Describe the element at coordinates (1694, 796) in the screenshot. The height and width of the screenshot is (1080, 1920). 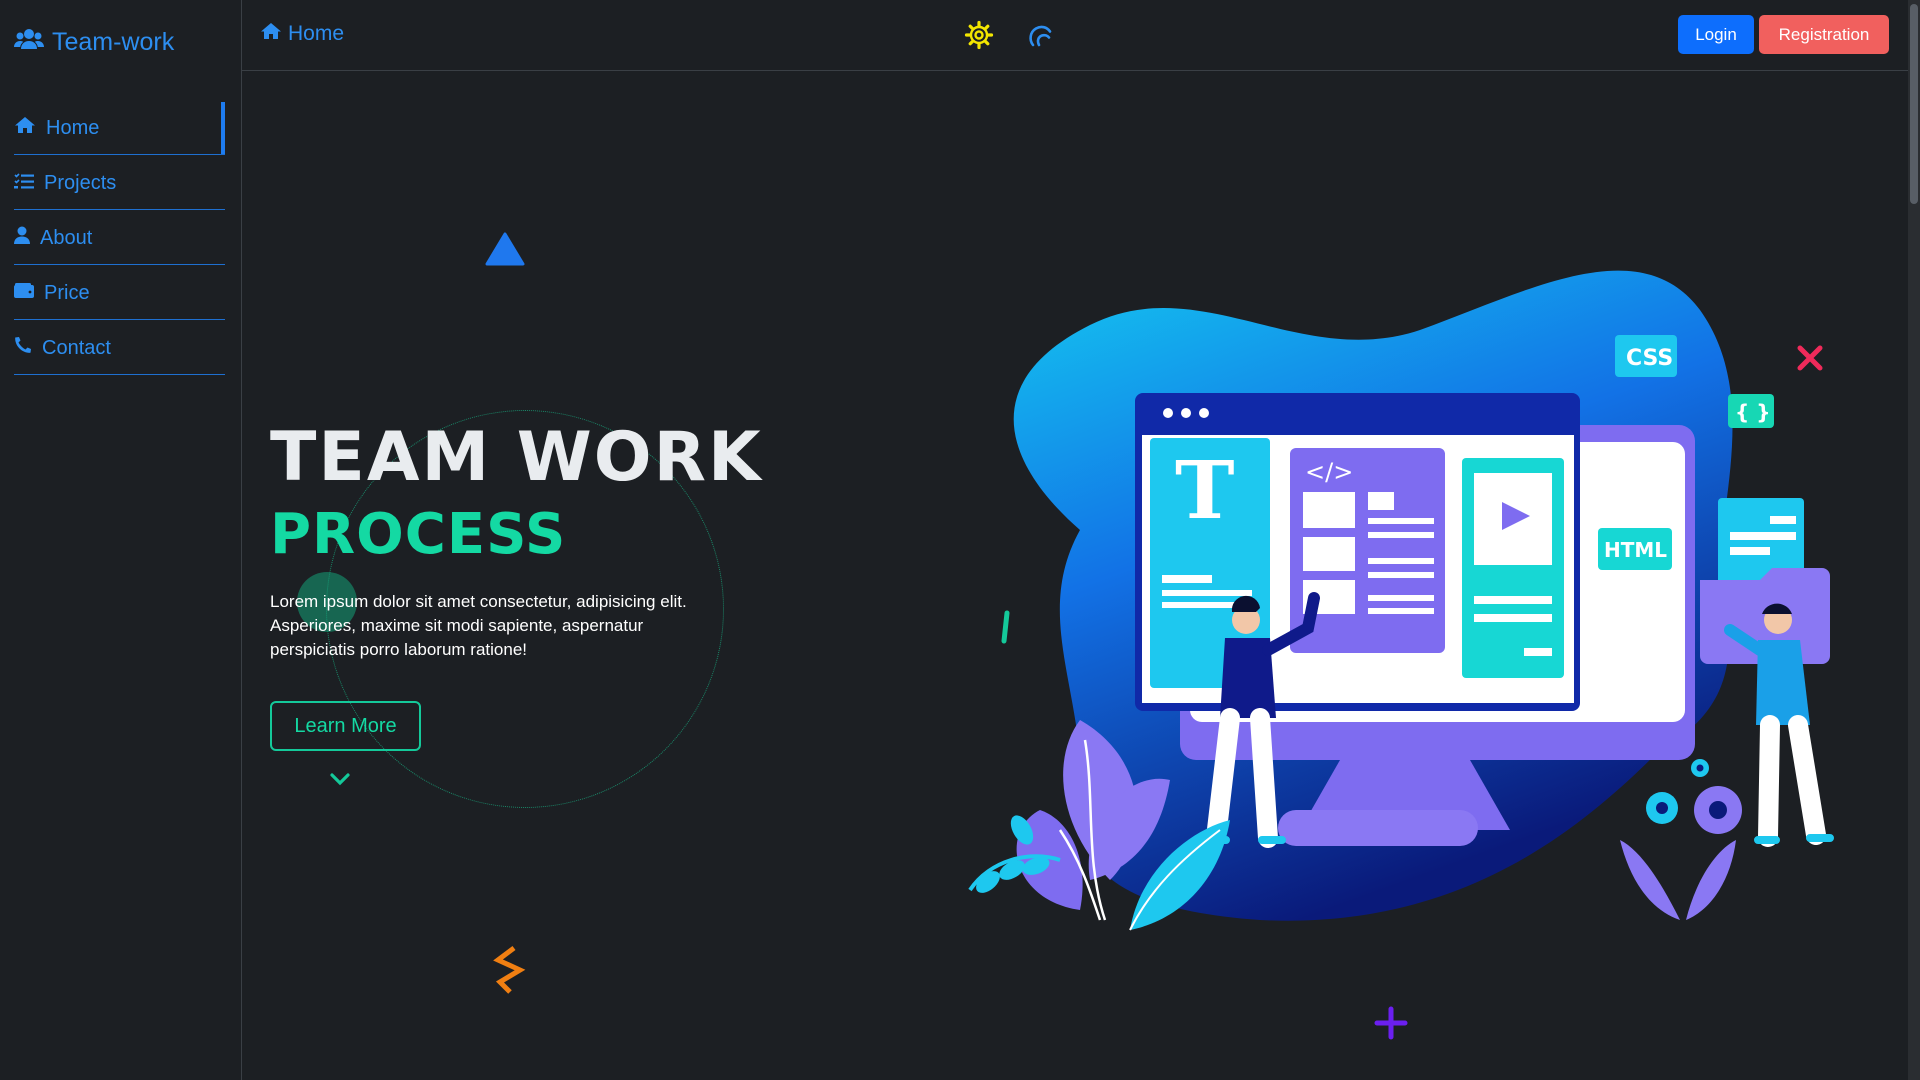
I see `gears-icon` at that location.